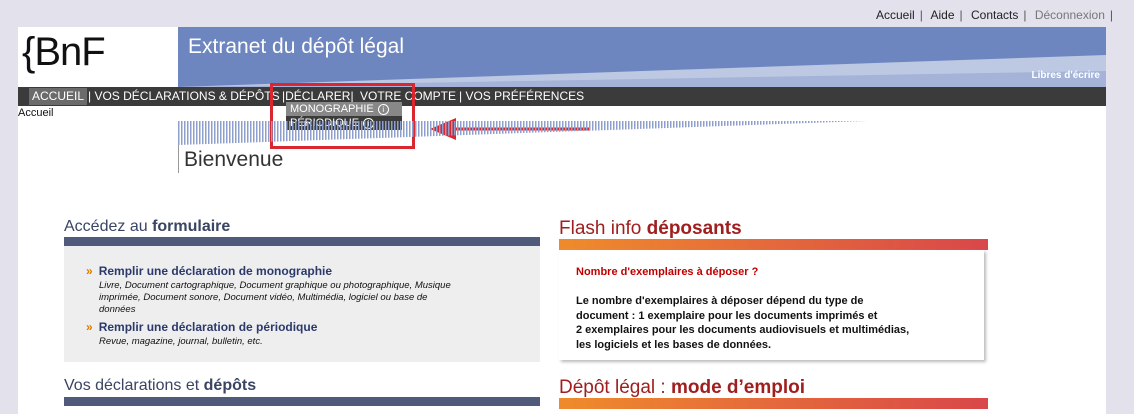  I want to click on welcome-divider, so click(178, 159).